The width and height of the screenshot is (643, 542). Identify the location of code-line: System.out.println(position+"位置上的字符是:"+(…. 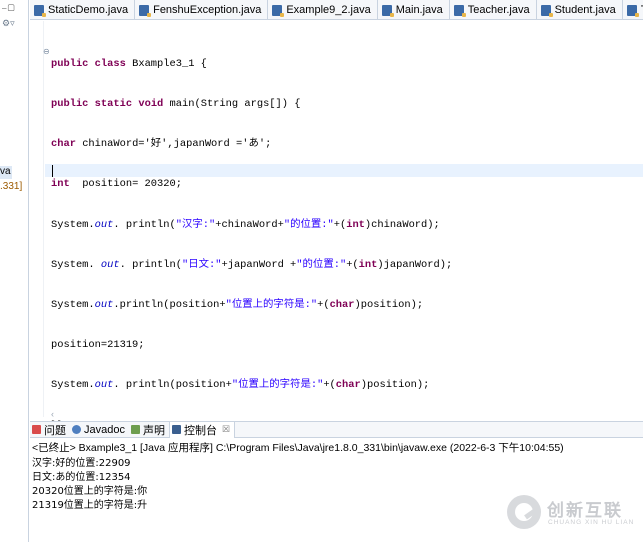
(237, 305).